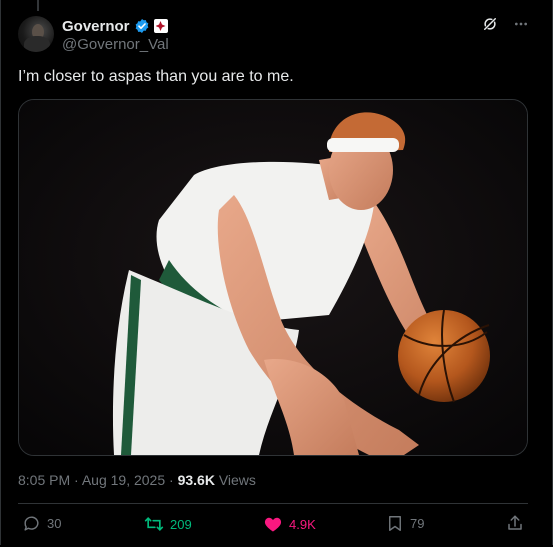  Describe the element at coordinates (54, 523) in the screenshot. I see `reply-count: 30` at that location.